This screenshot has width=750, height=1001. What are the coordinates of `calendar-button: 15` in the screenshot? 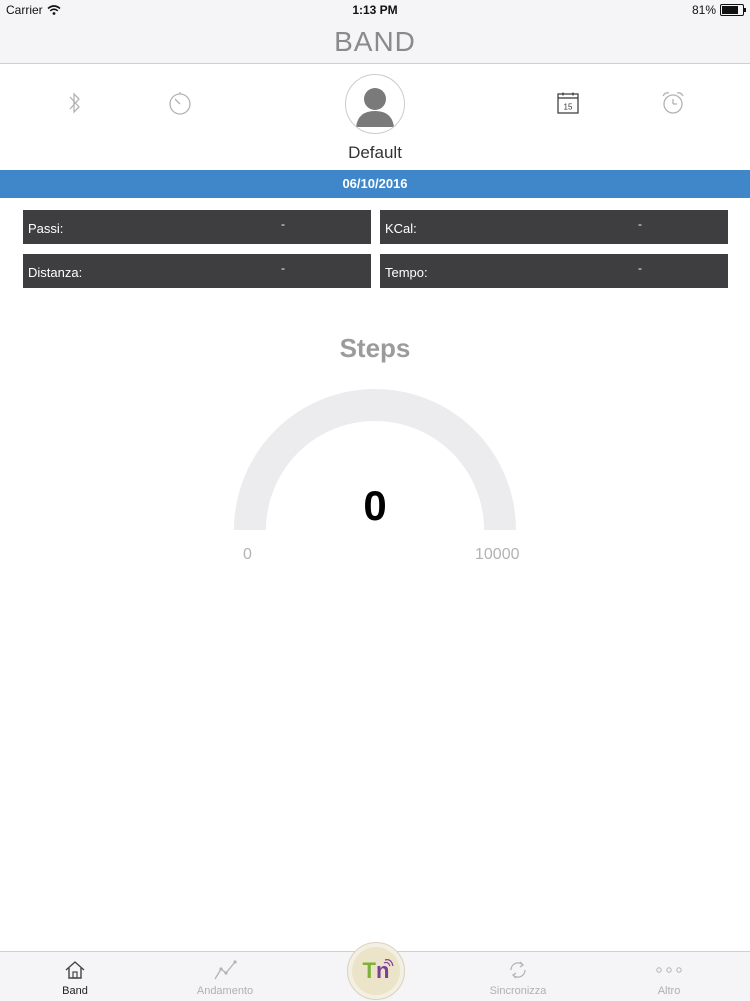 It's located at (568, 103).